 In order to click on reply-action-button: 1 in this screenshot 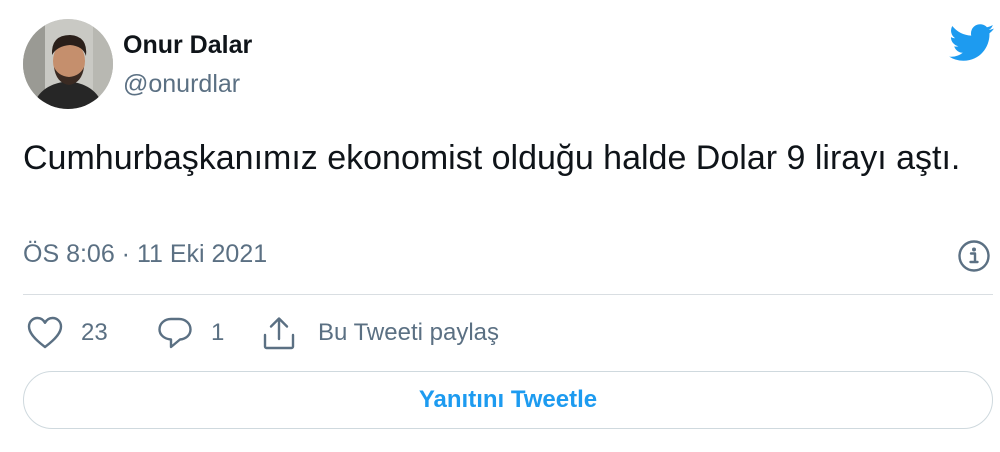, I will do `click(209, 333)`.